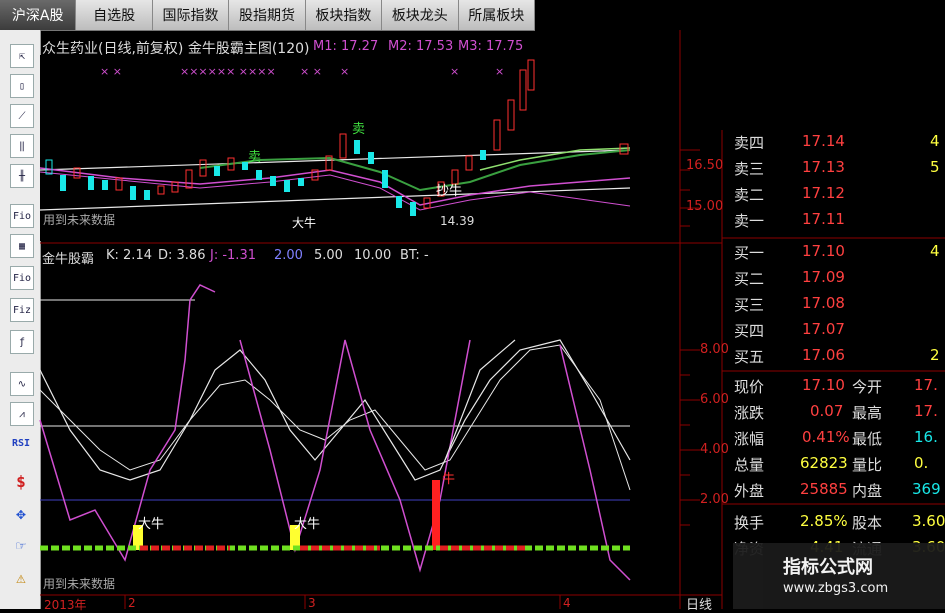 The height and width of the screenshot is (613, 945). I want to click on k-line, so click(335, 410).